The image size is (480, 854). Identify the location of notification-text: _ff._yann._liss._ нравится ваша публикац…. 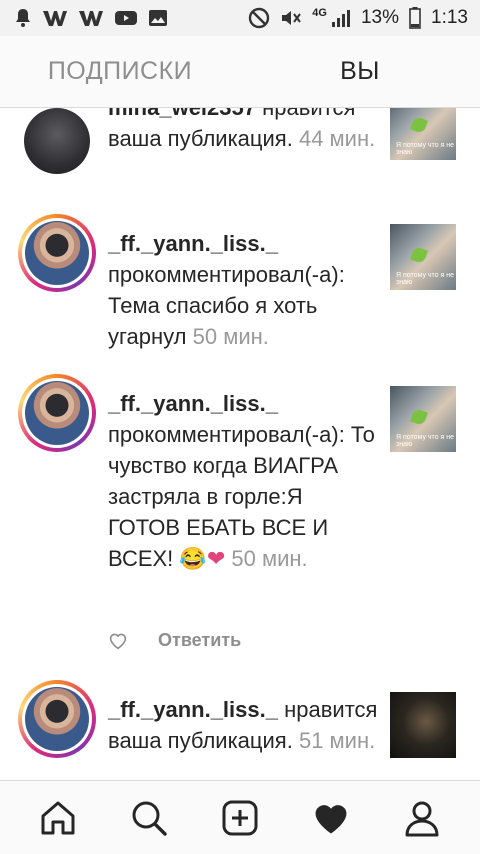
(243, 725).